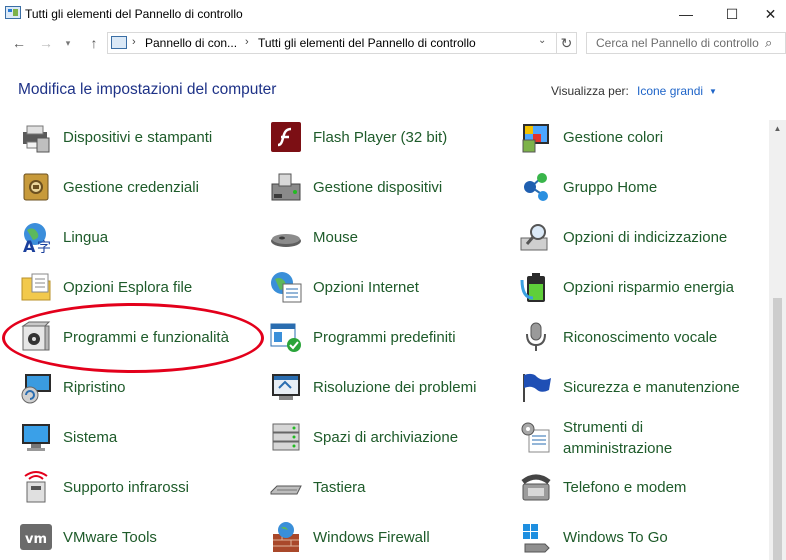  Describe the element at coordinates (144, 438) in the screenshot. I see `item-sistema: Sistema` at that location.